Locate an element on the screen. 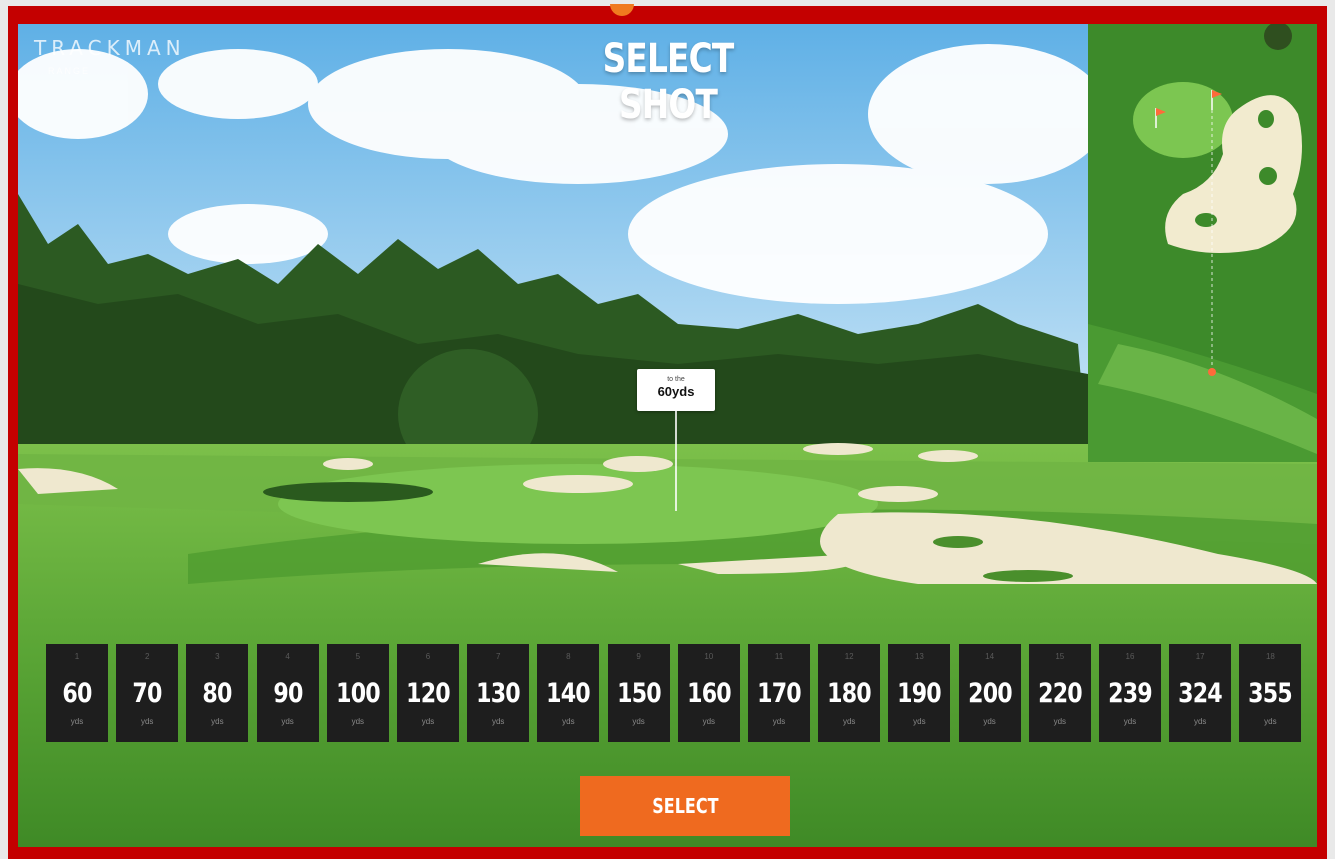 Image resolution: width=1335 pixels, height=859 pixels. shot-index: 15 is located at coordinates (1060, 656).